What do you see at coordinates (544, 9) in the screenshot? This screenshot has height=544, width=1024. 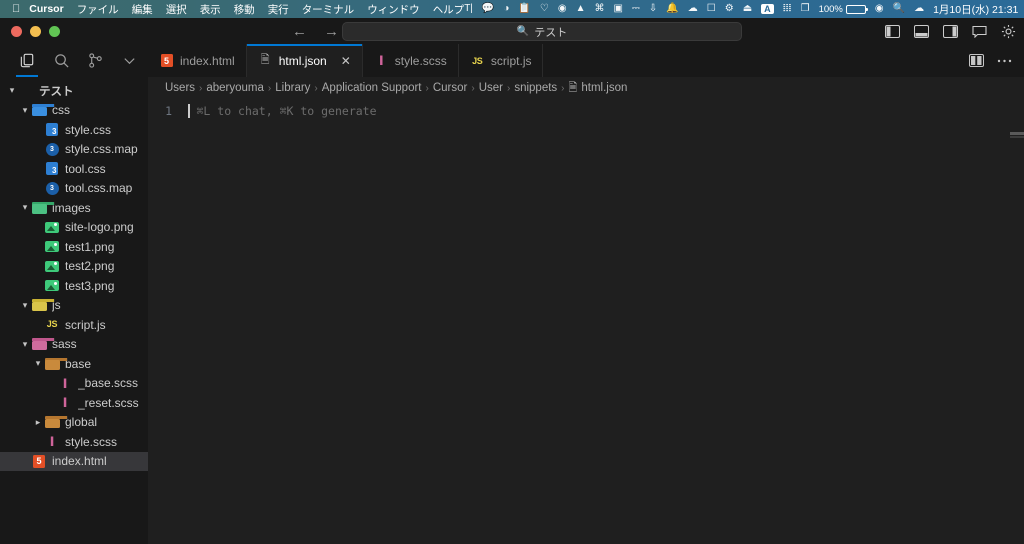 I see `heart-pulse-icon: ♡` at bounding box center [544, 9].